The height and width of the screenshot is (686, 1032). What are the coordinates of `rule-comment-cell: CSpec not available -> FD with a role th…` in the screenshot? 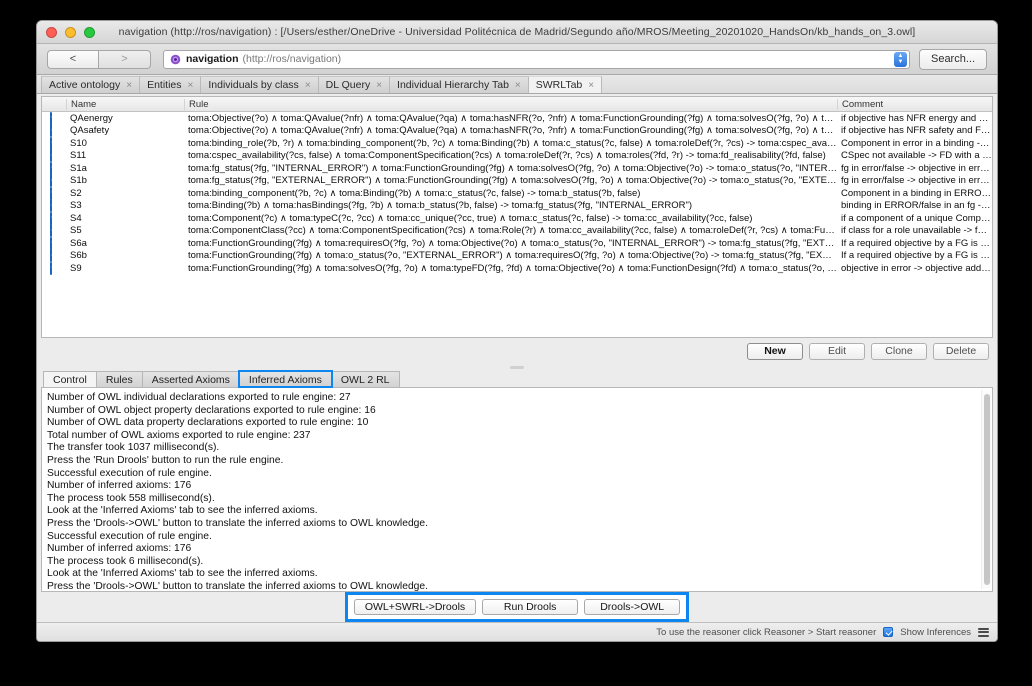 It's located at (914, 155).